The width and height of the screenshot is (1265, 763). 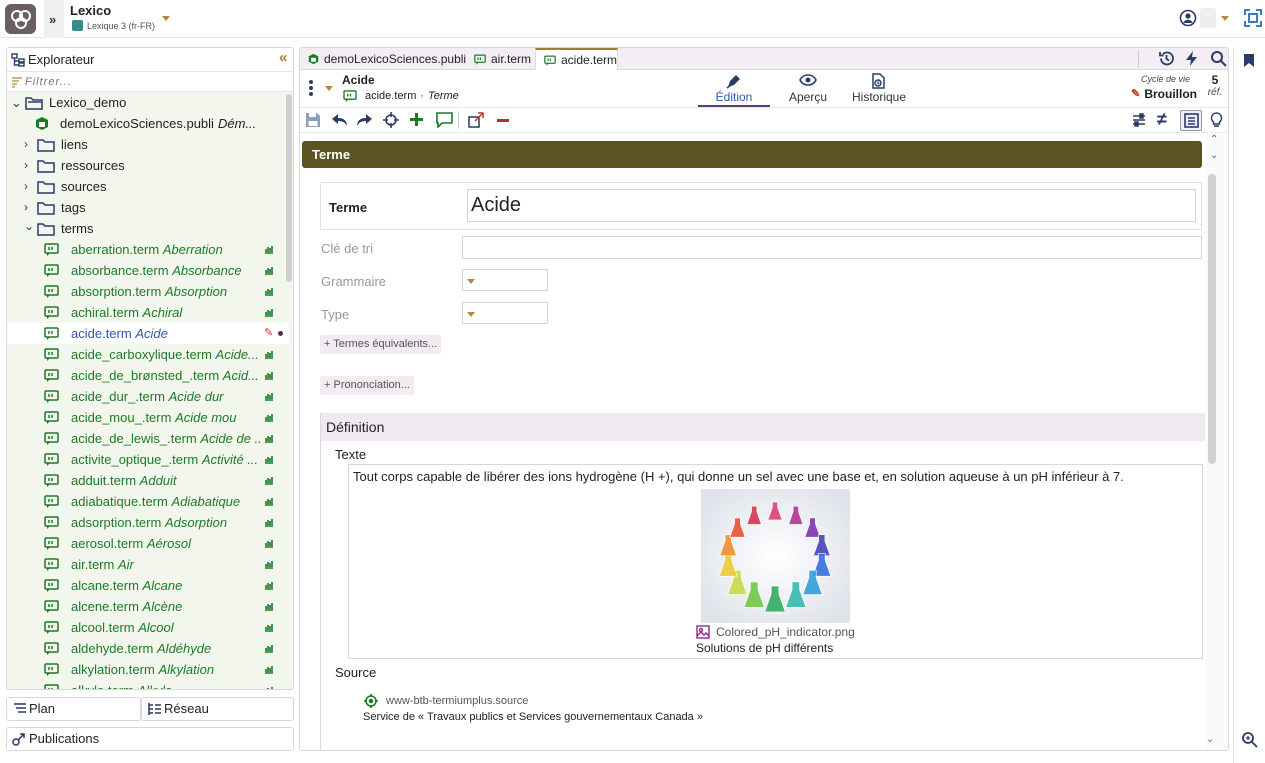 What do you see at coordinates (148, 312) in the screenshot?
I see `tree-term-row: achiral.term Achiral` at bounding box center [148, 312].